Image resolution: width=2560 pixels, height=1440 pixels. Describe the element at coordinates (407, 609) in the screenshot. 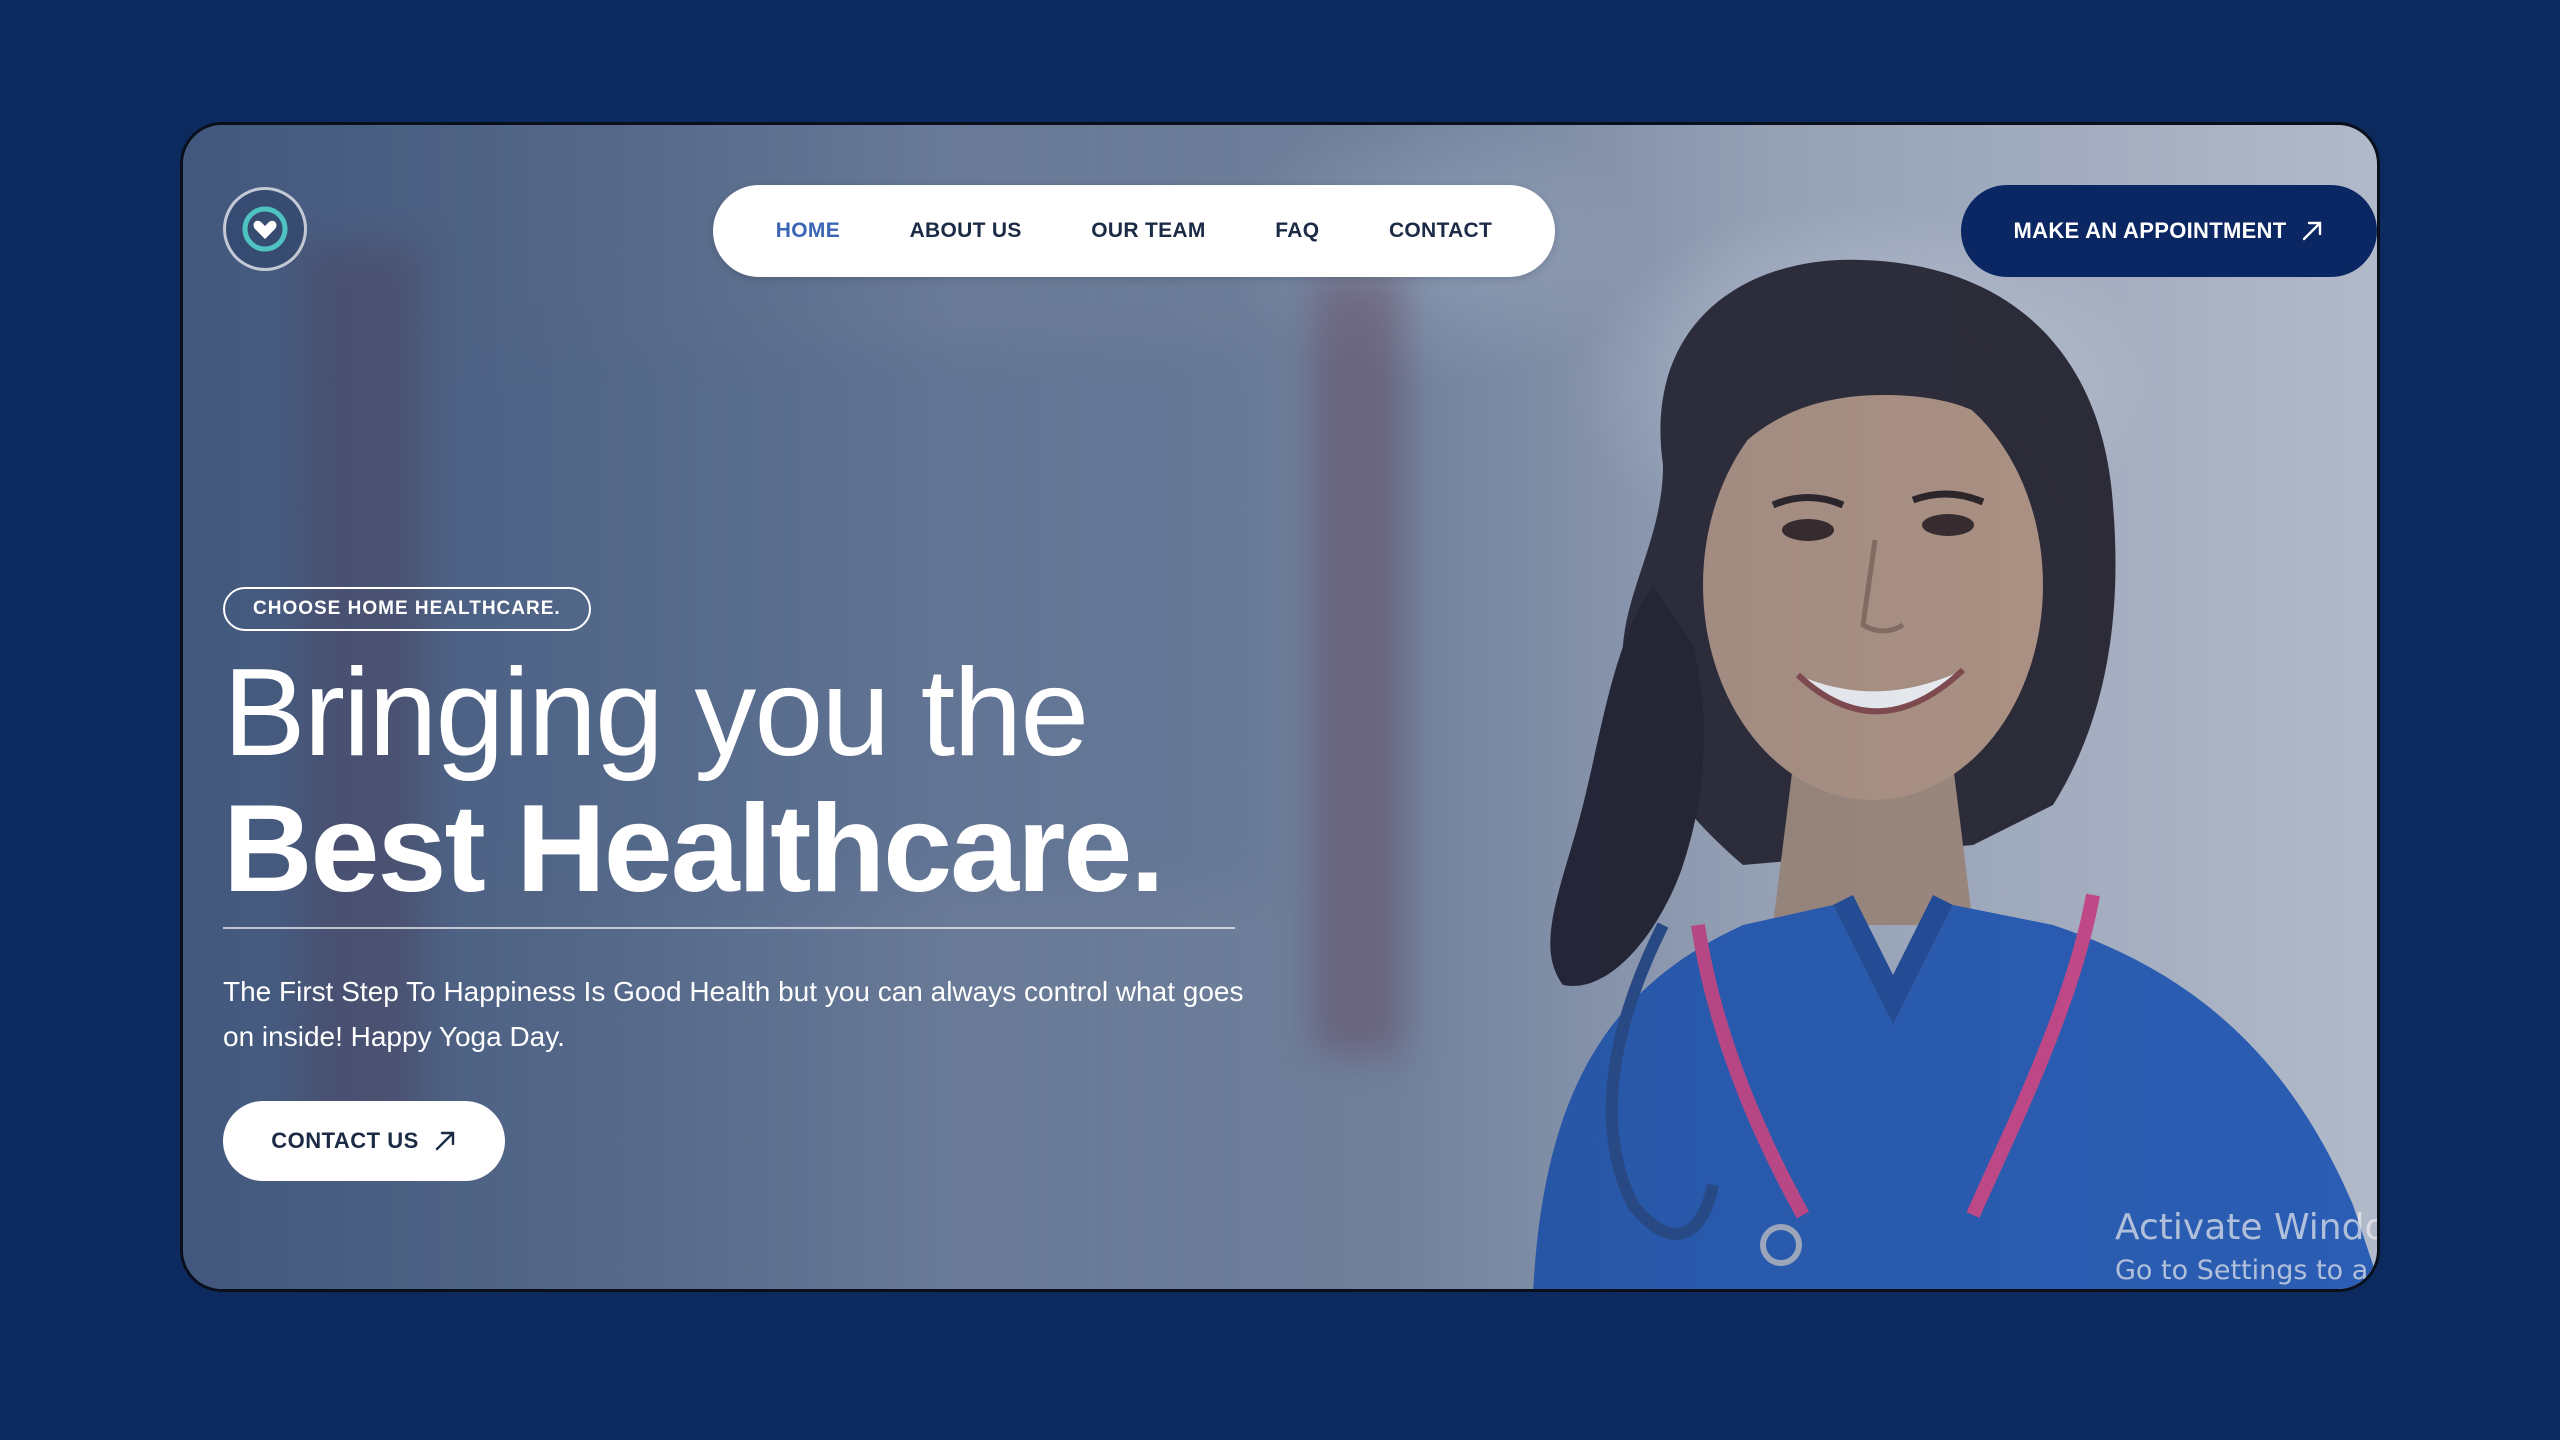

I see `hero-tag: CHOOSE HOME HEALTHCARE.` at that location.